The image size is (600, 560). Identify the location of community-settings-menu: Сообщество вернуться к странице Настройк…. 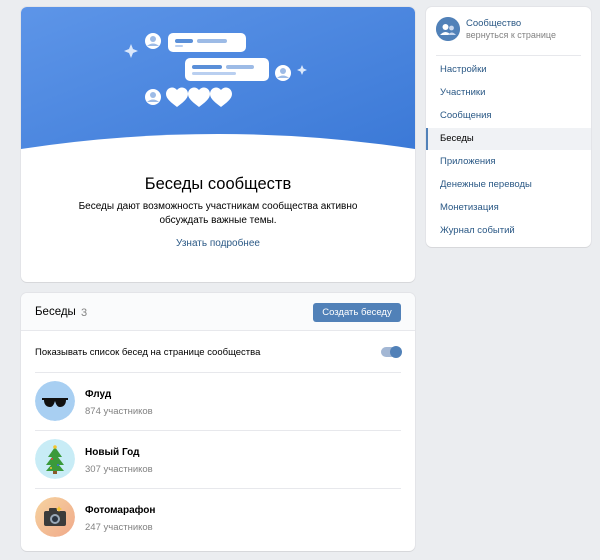
(508, 127).